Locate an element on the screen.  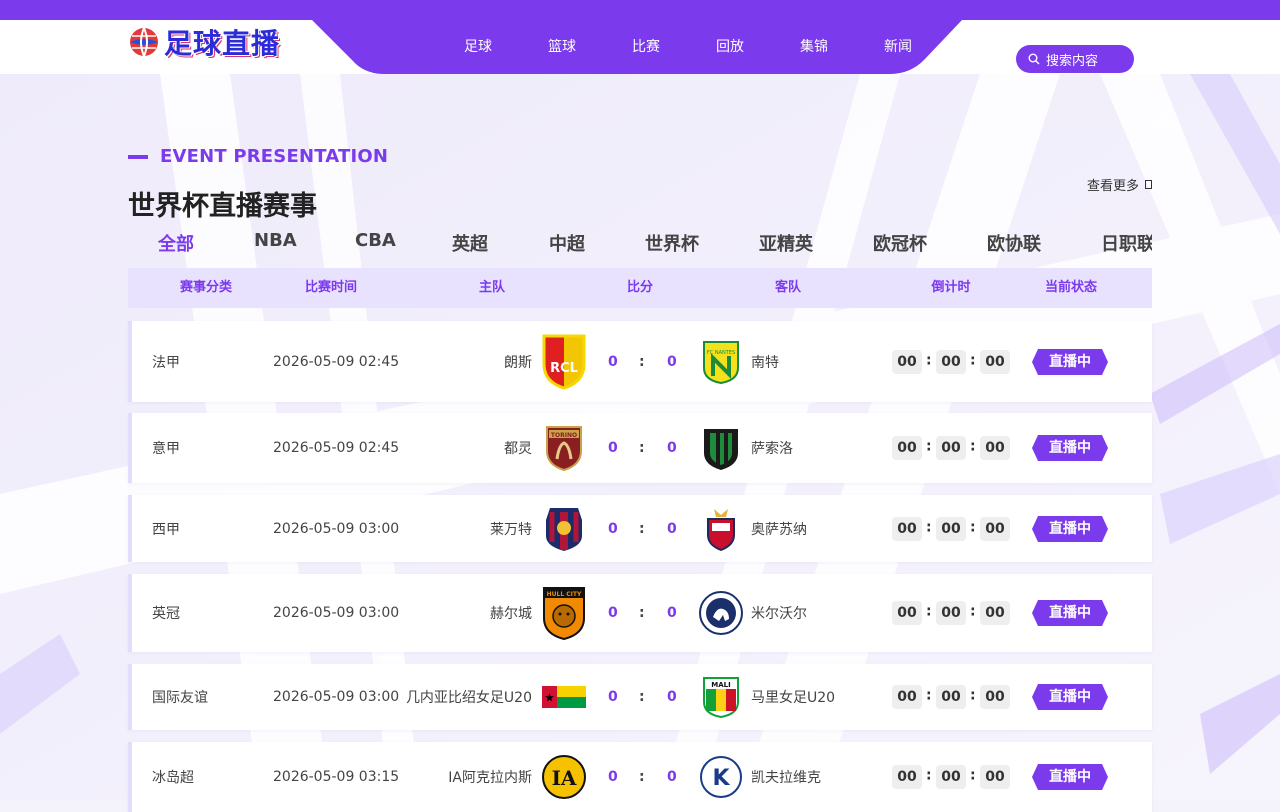
col-countdown: 倒计时 is located at coordinates (951, 287).